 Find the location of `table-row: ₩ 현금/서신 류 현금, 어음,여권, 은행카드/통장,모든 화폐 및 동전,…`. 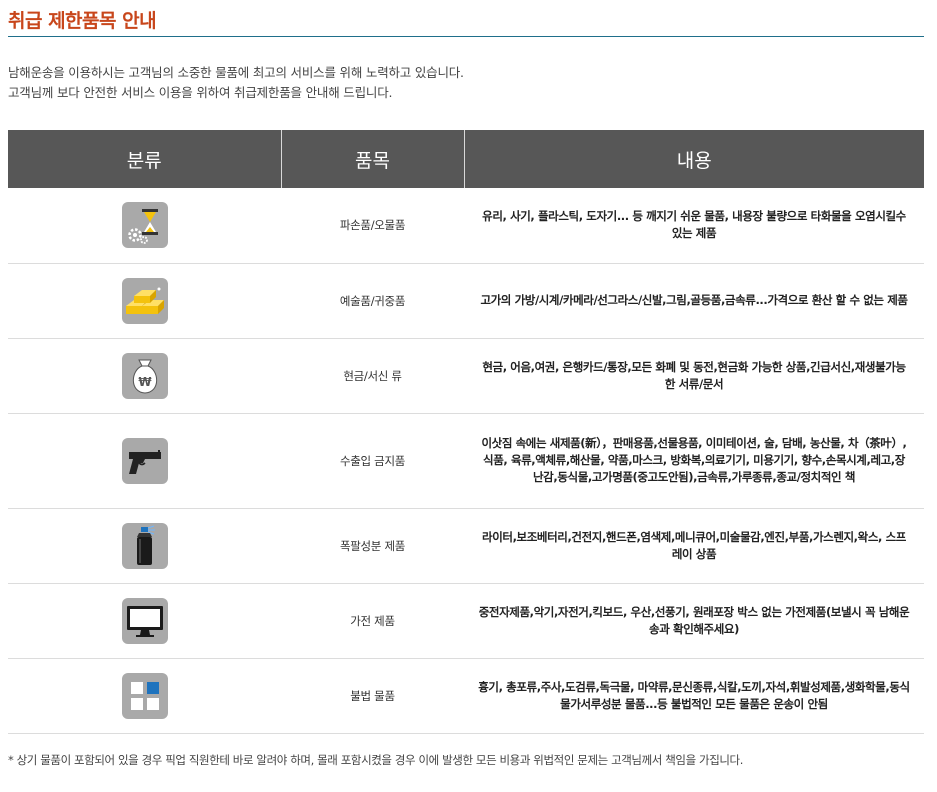

table-row: ₩ 현금/서신 류 현금, 어음,여권, 은행카드/통장,모든 화폐 및 동전,… is located at coordinates (466, 376).